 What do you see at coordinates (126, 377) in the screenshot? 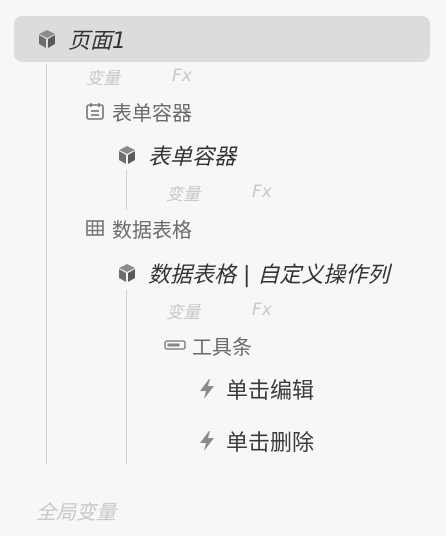
I see `tree-guide-line-table` at bounding box center [126, 377].